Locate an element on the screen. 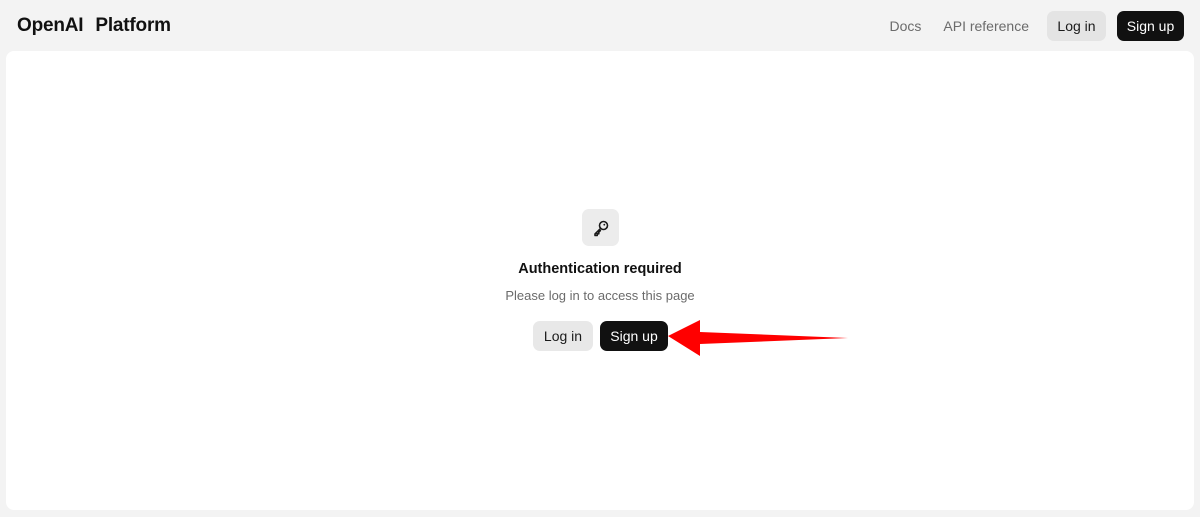 The width and height of the screenshot is (1200, 517). docs-link: Docs is located at coordinates (905, 26).